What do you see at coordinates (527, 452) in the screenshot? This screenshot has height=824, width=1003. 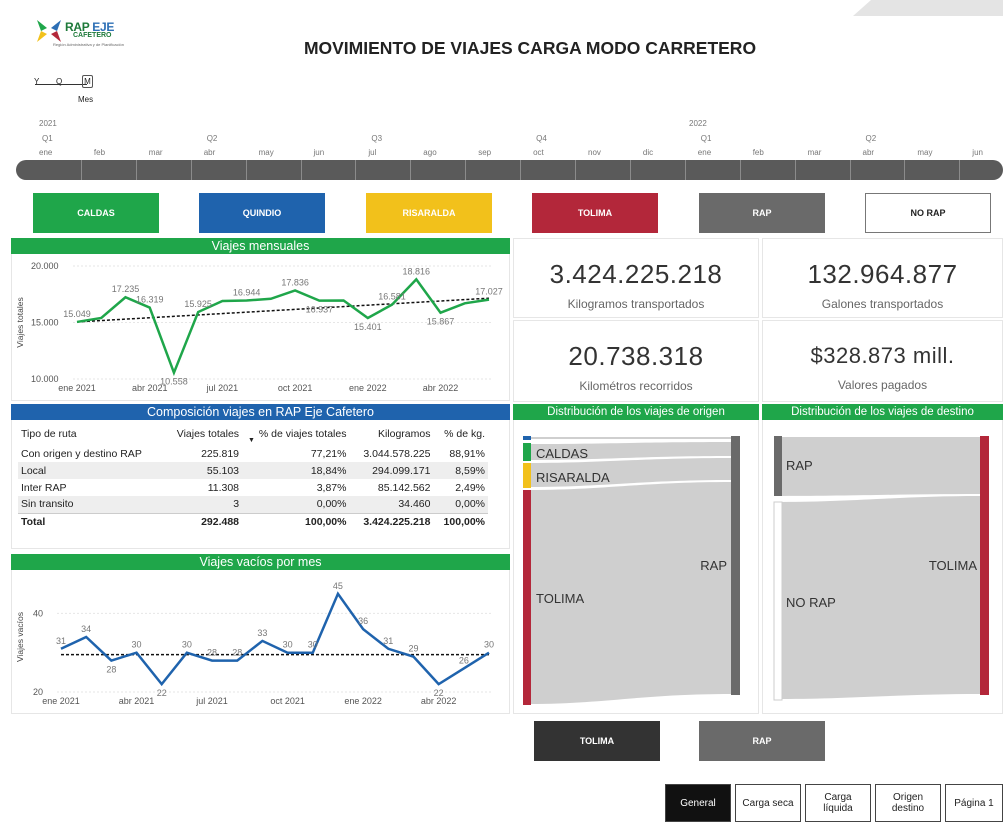 I see `sankey-node-caldas` at bounding box center [527, 452].